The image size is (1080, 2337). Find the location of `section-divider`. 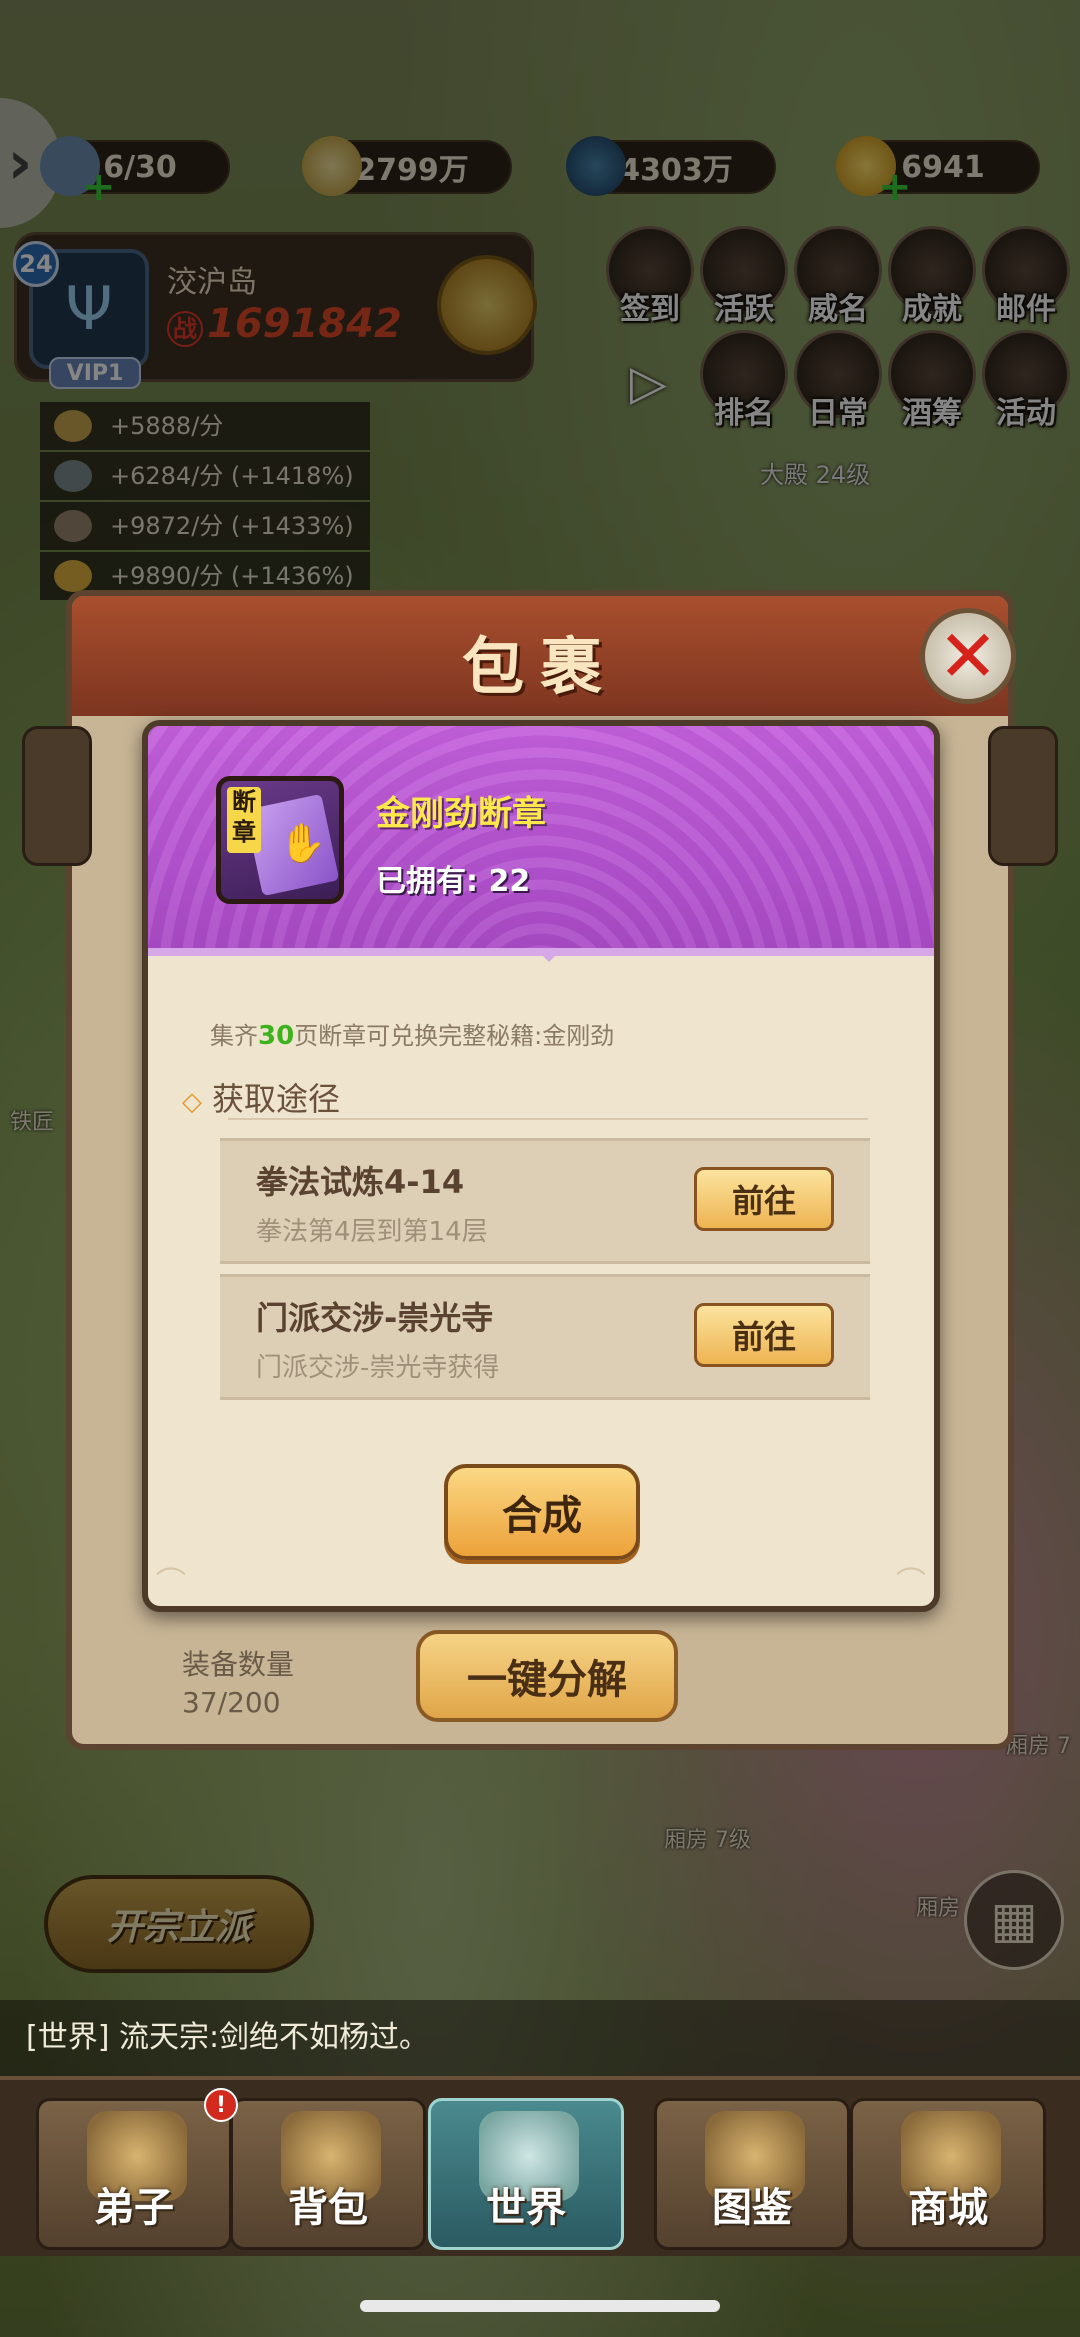

section-divider is located at coordinates (548, 1119).